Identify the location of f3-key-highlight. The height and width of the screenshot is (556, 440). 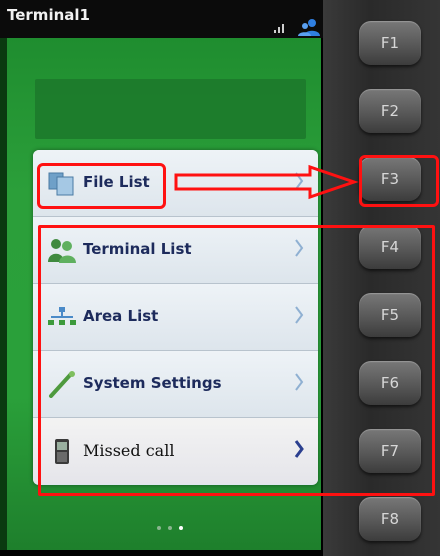
(399, 181).